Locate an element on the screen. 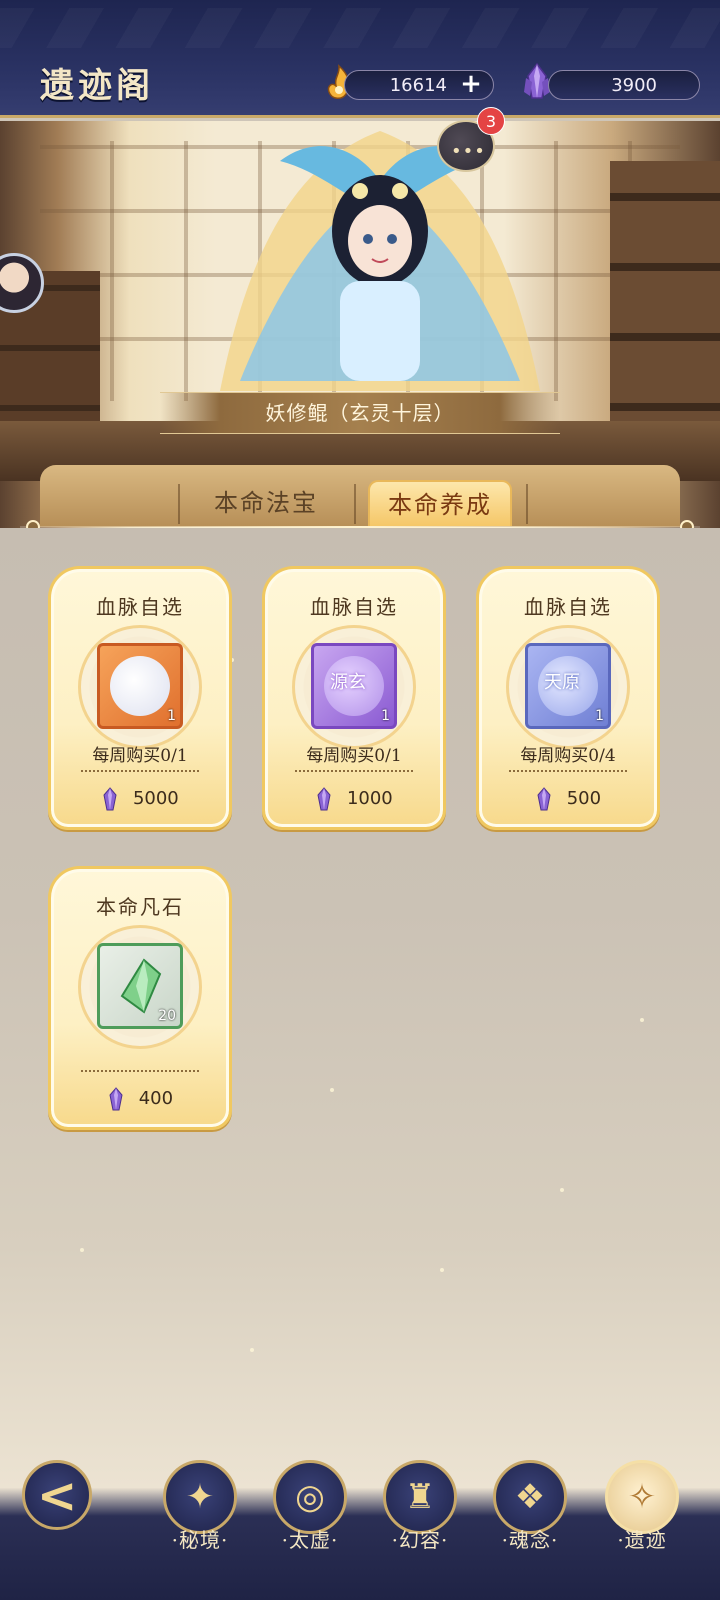 The image size is (720, 1600). price-amount: 400 is located at coordinates (156, 1098).